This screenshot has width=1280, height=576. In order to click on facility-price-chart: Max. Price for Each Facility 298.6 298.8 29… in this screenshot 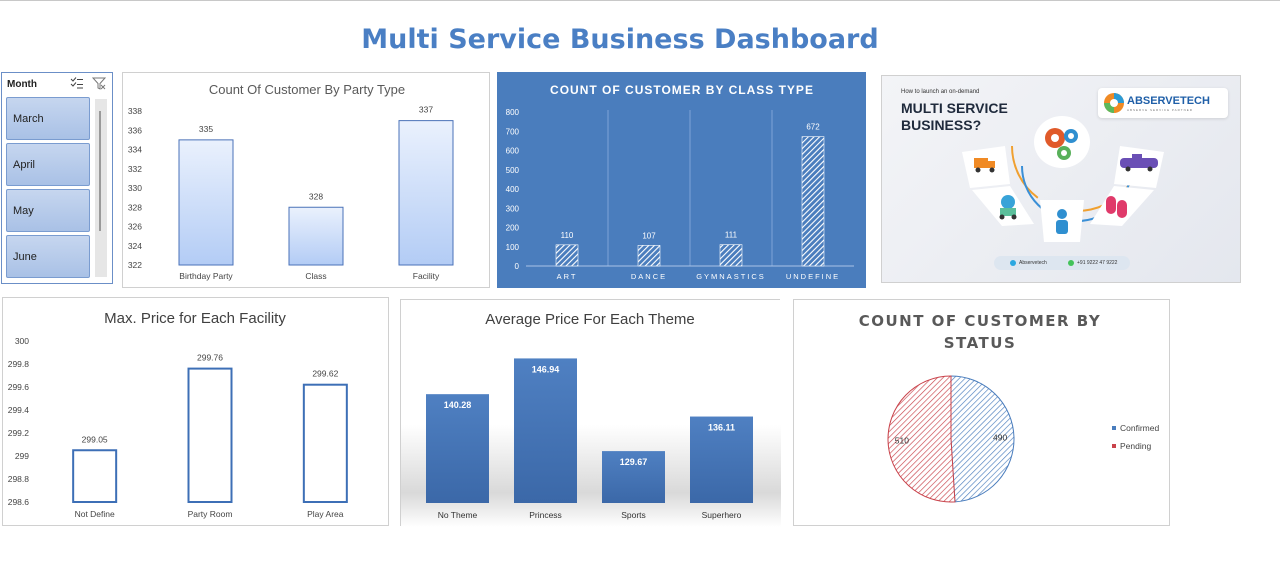, I will do `click(178, 414)`.